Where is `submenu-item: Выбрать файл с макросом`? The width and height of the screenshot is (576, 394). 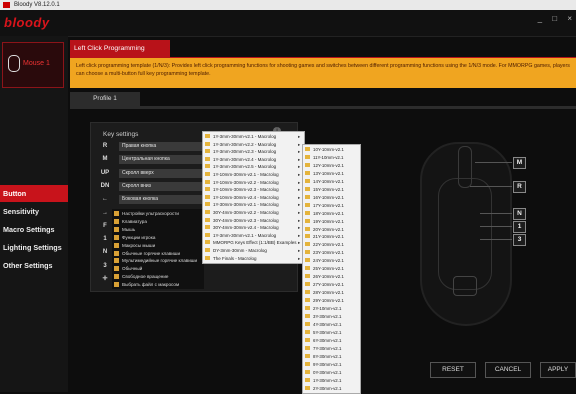 submenu-item: Выбрать файл с макросом is located at coordinates (146, 285).